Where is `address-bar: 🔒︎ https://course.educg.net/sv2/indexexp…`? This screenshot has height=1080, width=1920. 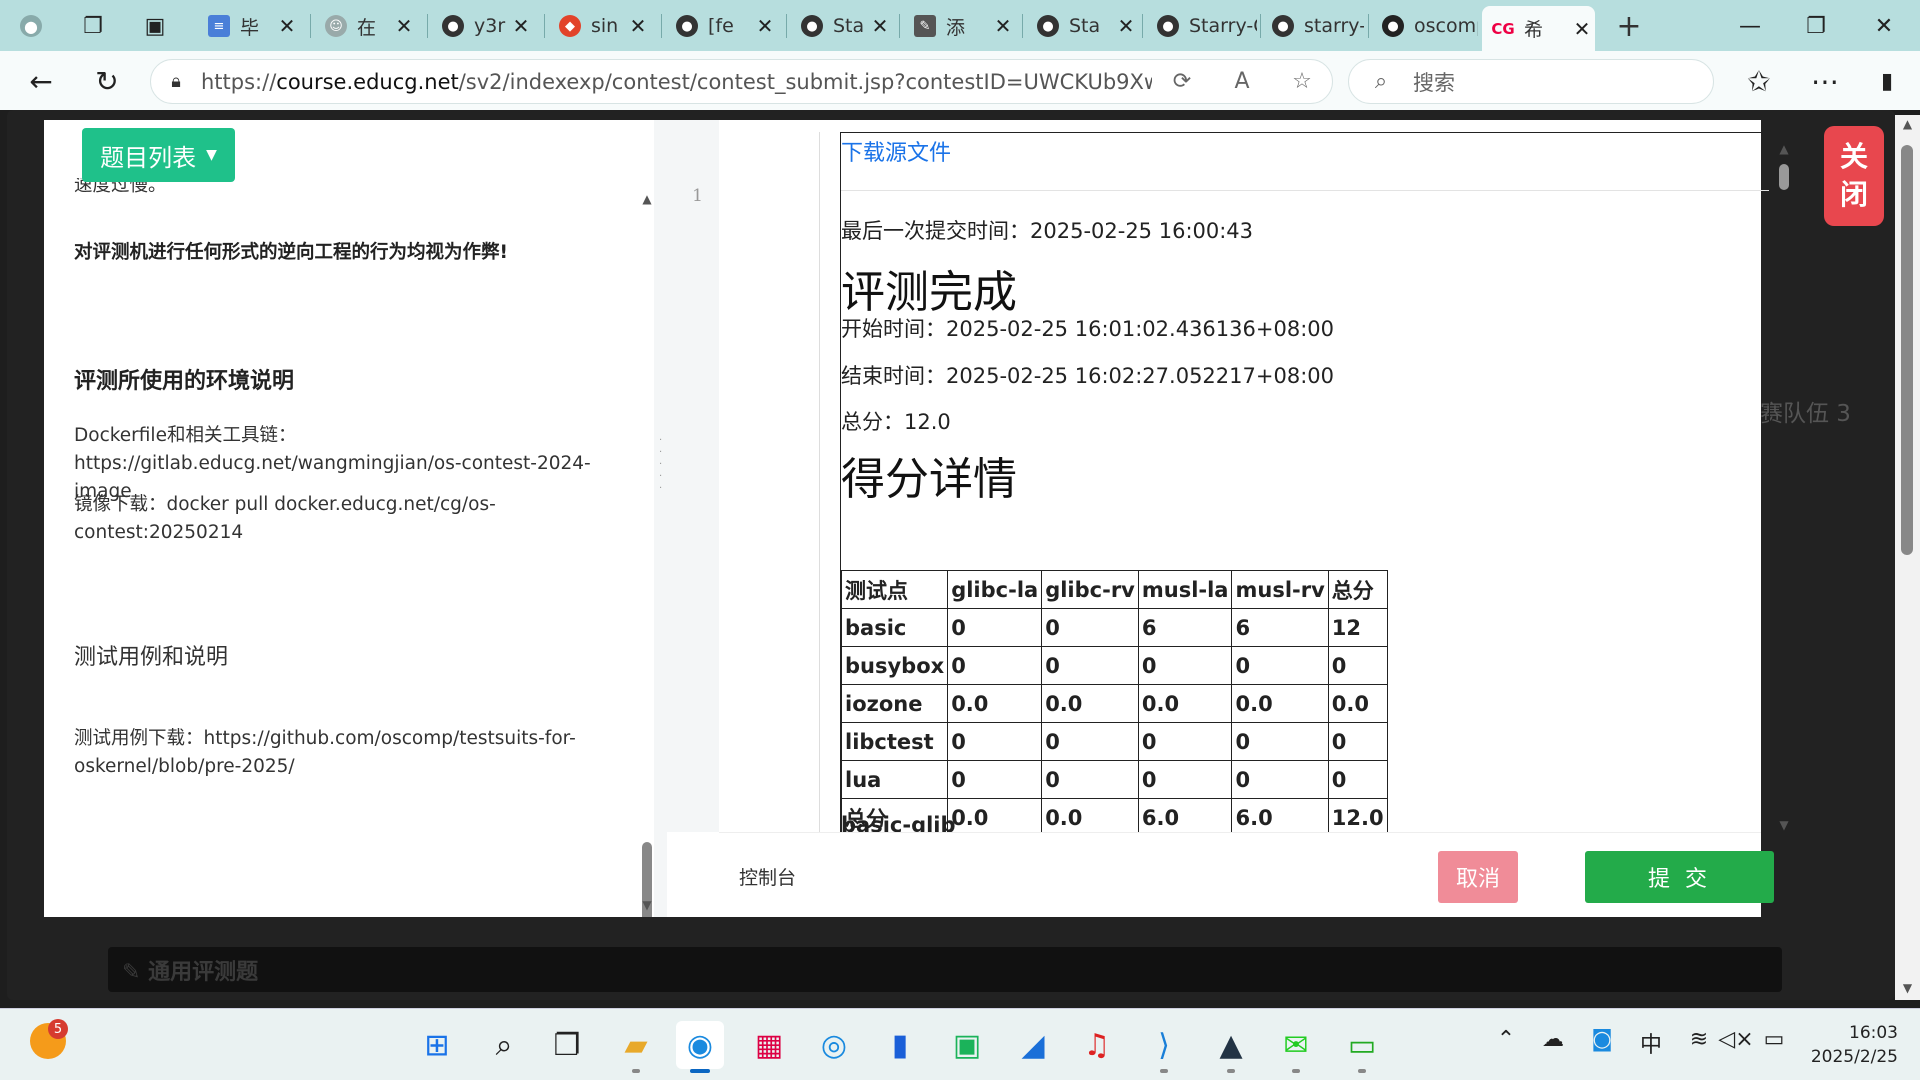 address-bar: 🔒︎ https://course.educg.net/sv2/indexexp… is located at coordinates (741, 81).